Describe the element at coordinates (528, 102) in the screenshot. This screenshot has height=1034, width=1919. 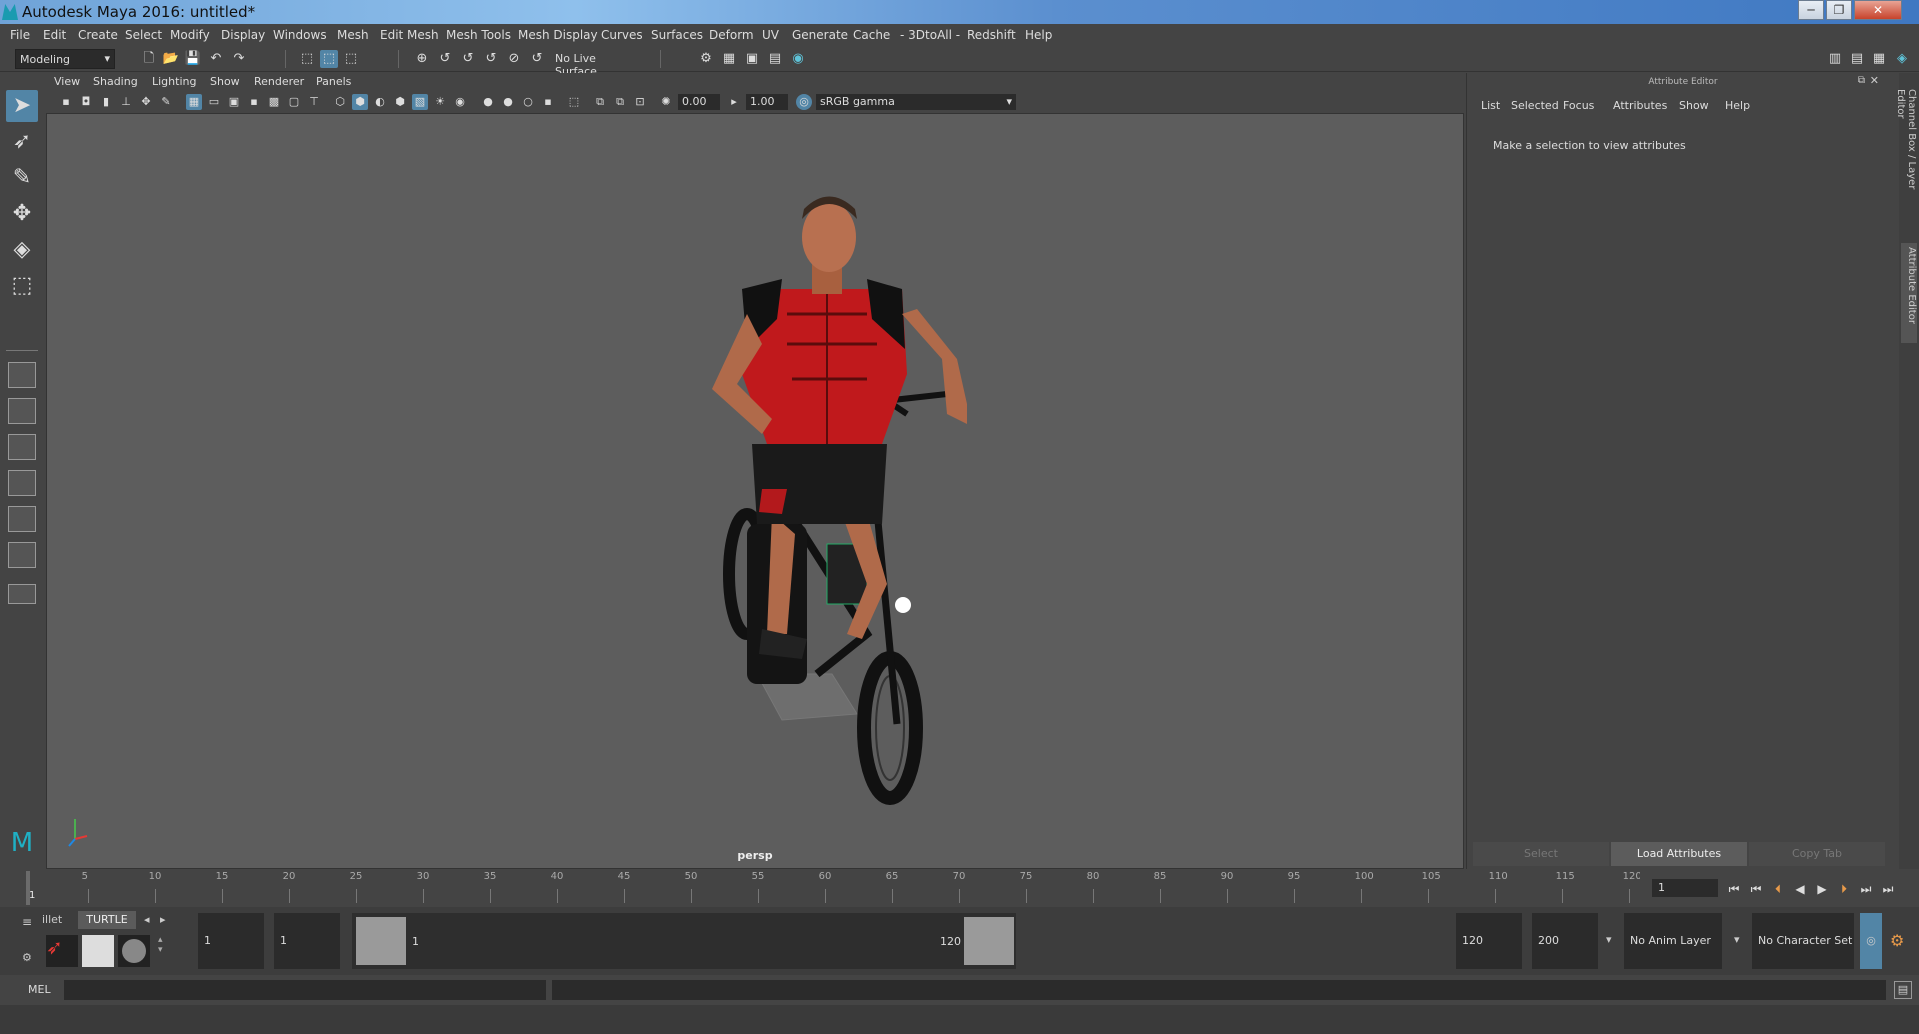
I see `anti-aliasing-icon: ○` at that location.